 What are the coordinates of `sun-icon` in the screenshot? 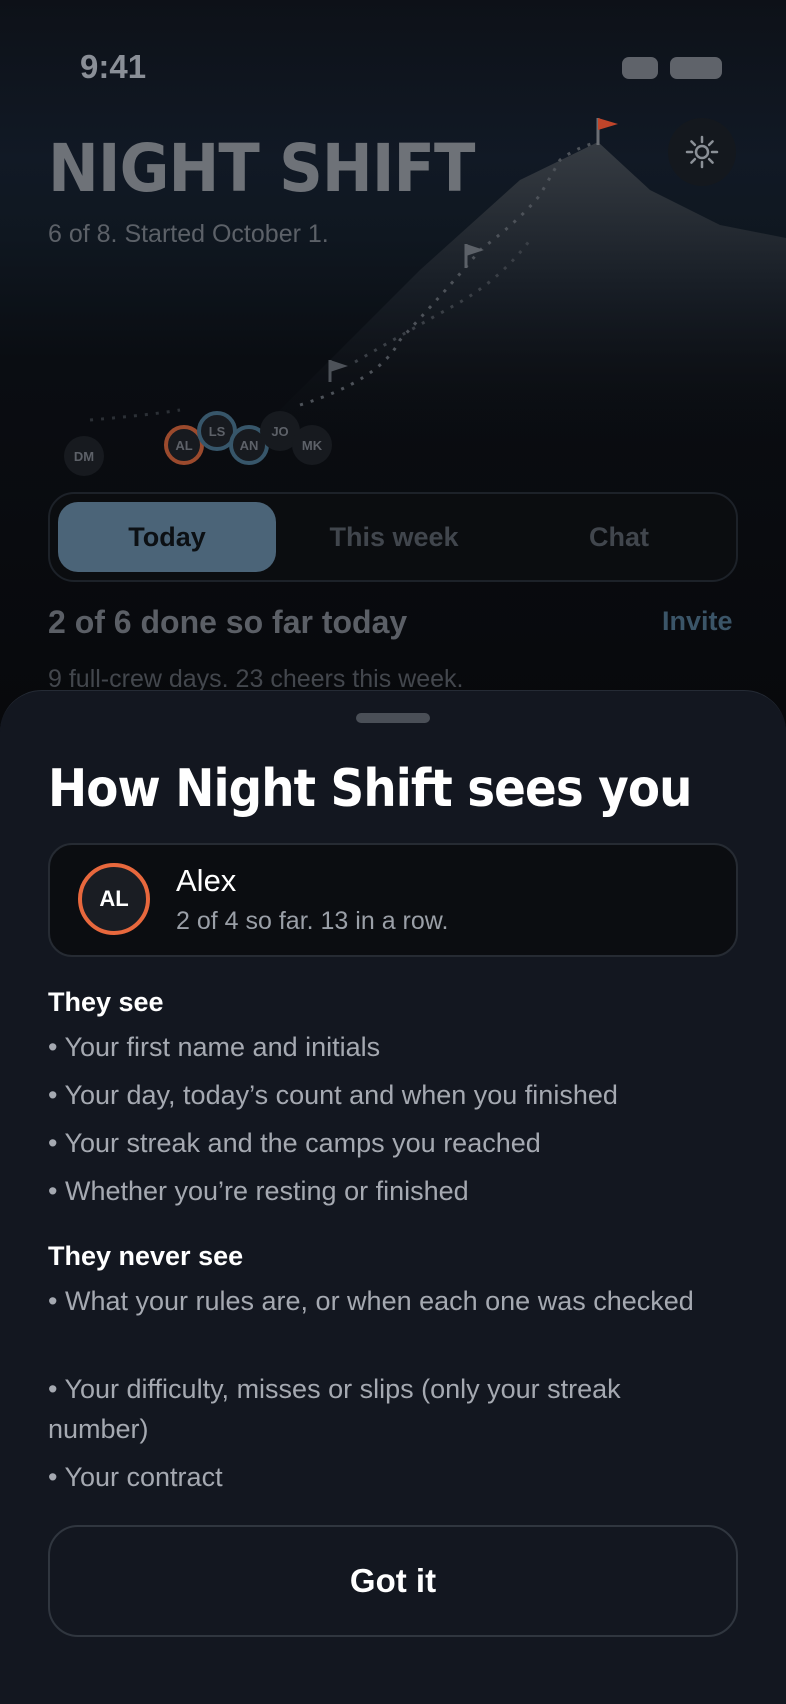 It's located at (702, 152).